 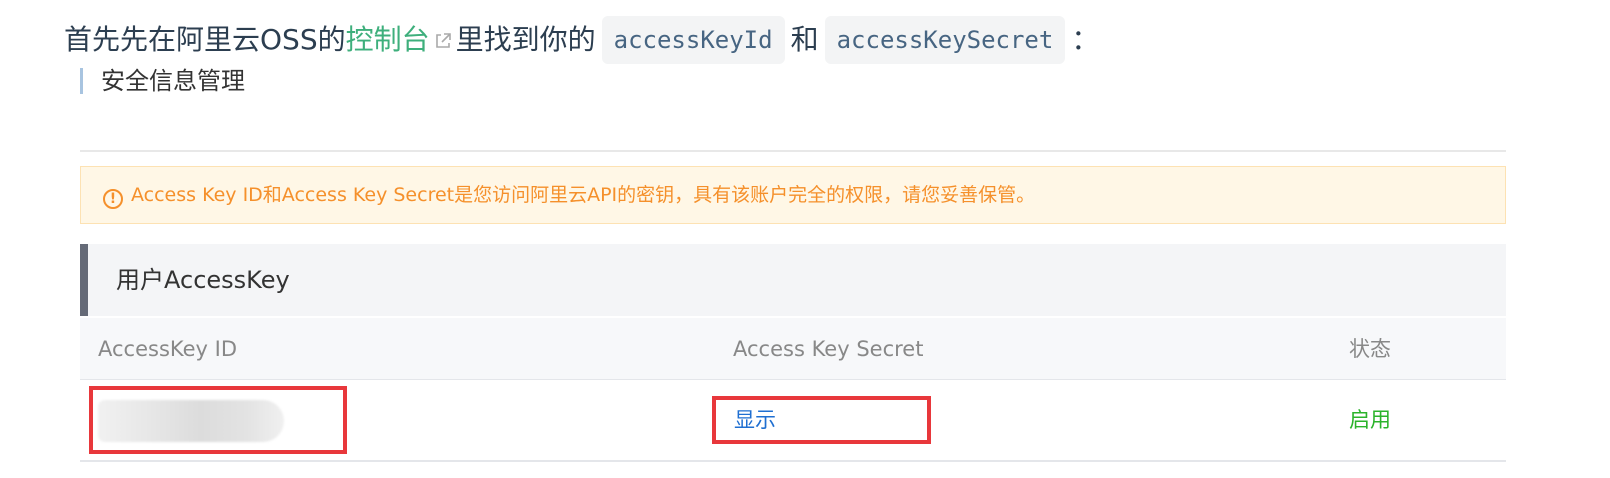 I want to click on console-link: 控制台, so click(x=388, y=39).